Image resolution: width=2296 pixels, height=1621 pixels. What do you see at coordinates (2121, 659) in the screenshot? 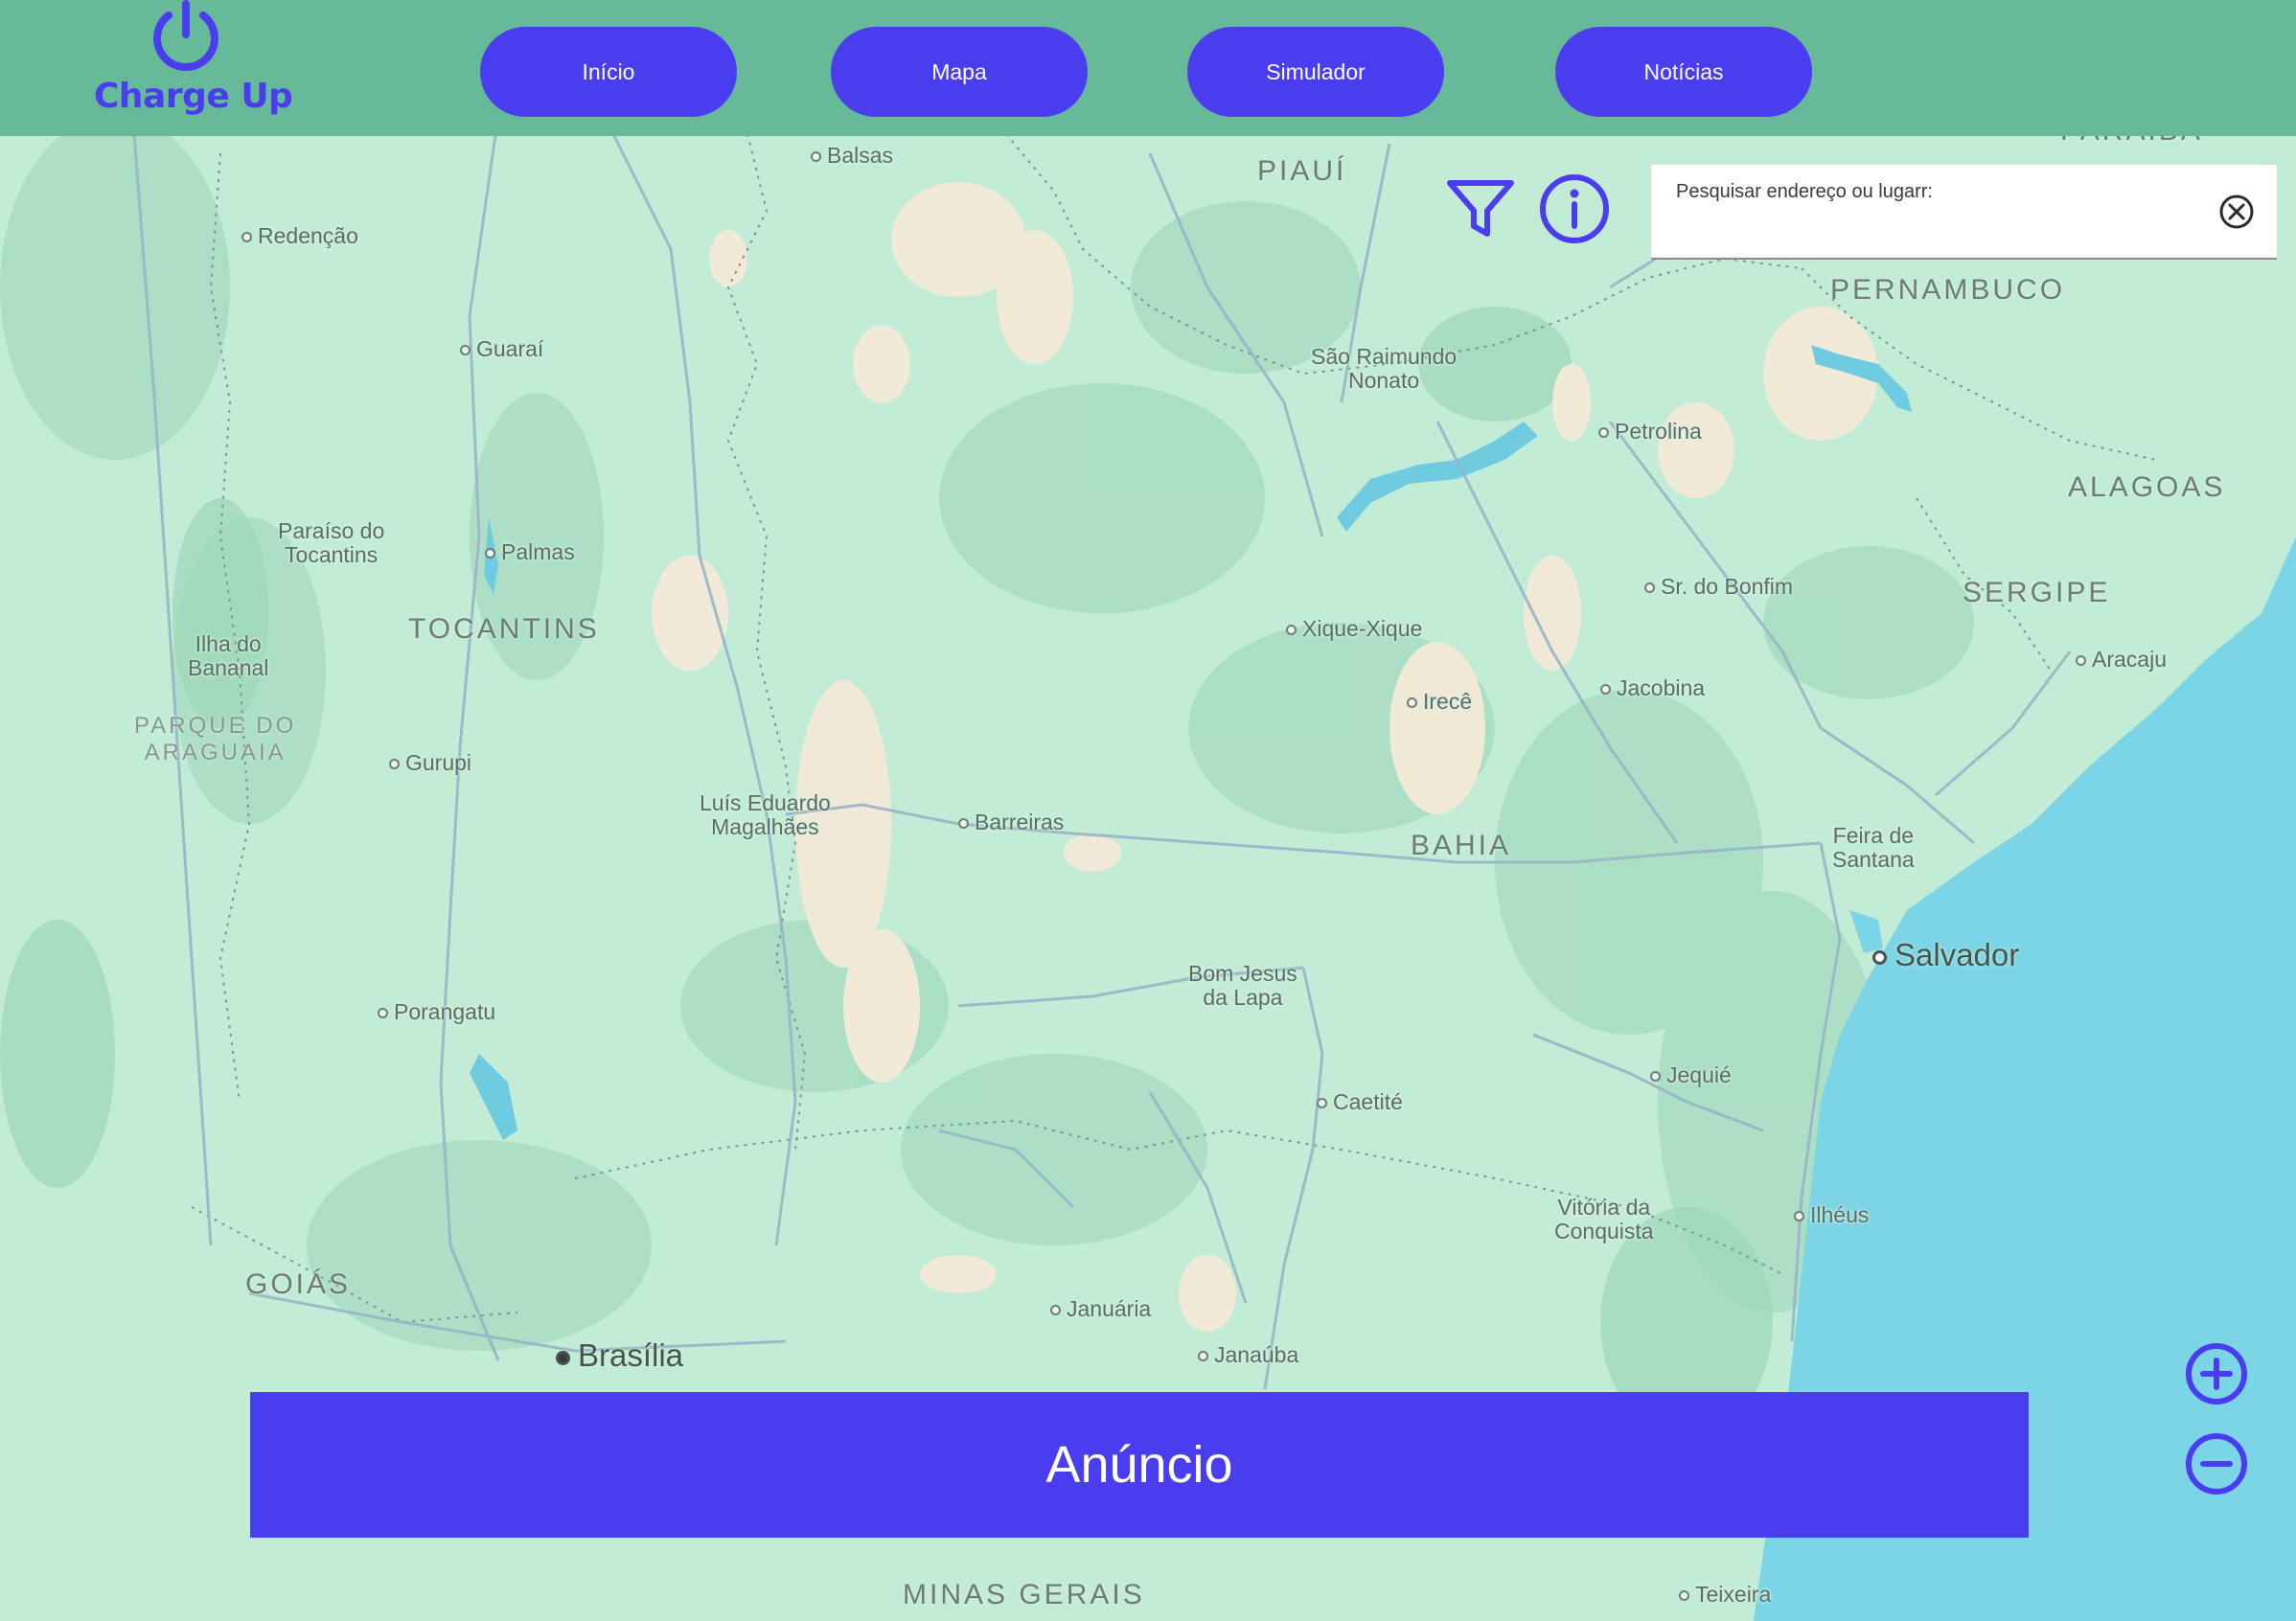
I see `map-place-label: Aracaju` at bounding box center [2121, 659].